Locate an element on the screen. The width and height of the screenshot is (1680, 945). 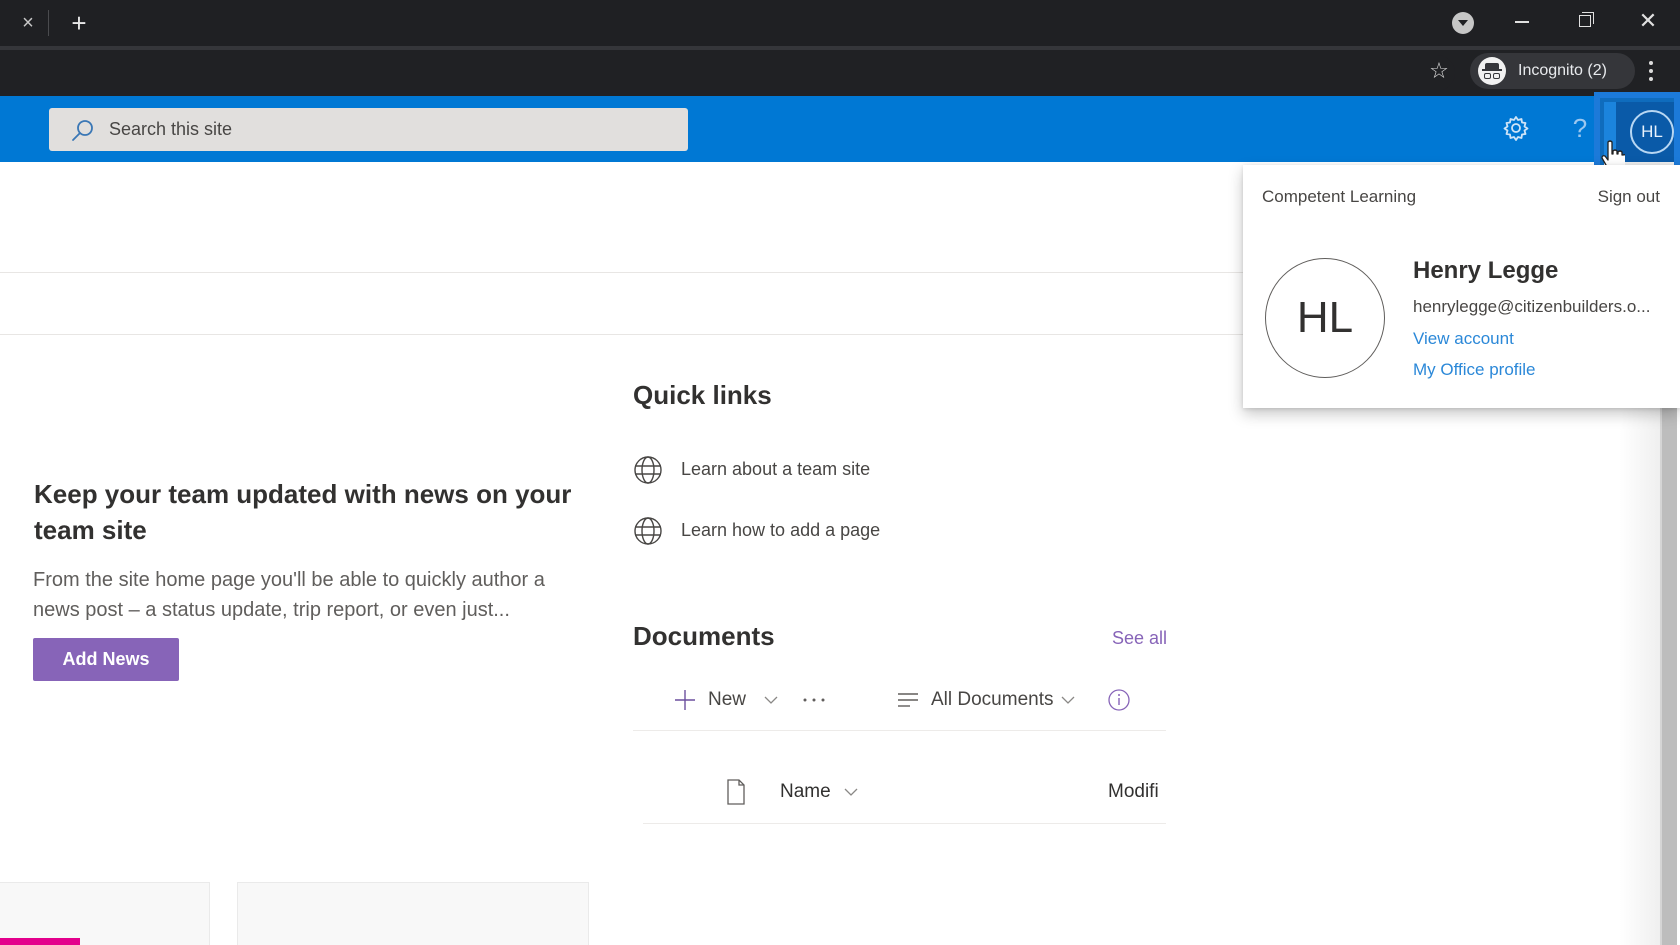
view-selector: All Documents is located at coordinates (992, 700).